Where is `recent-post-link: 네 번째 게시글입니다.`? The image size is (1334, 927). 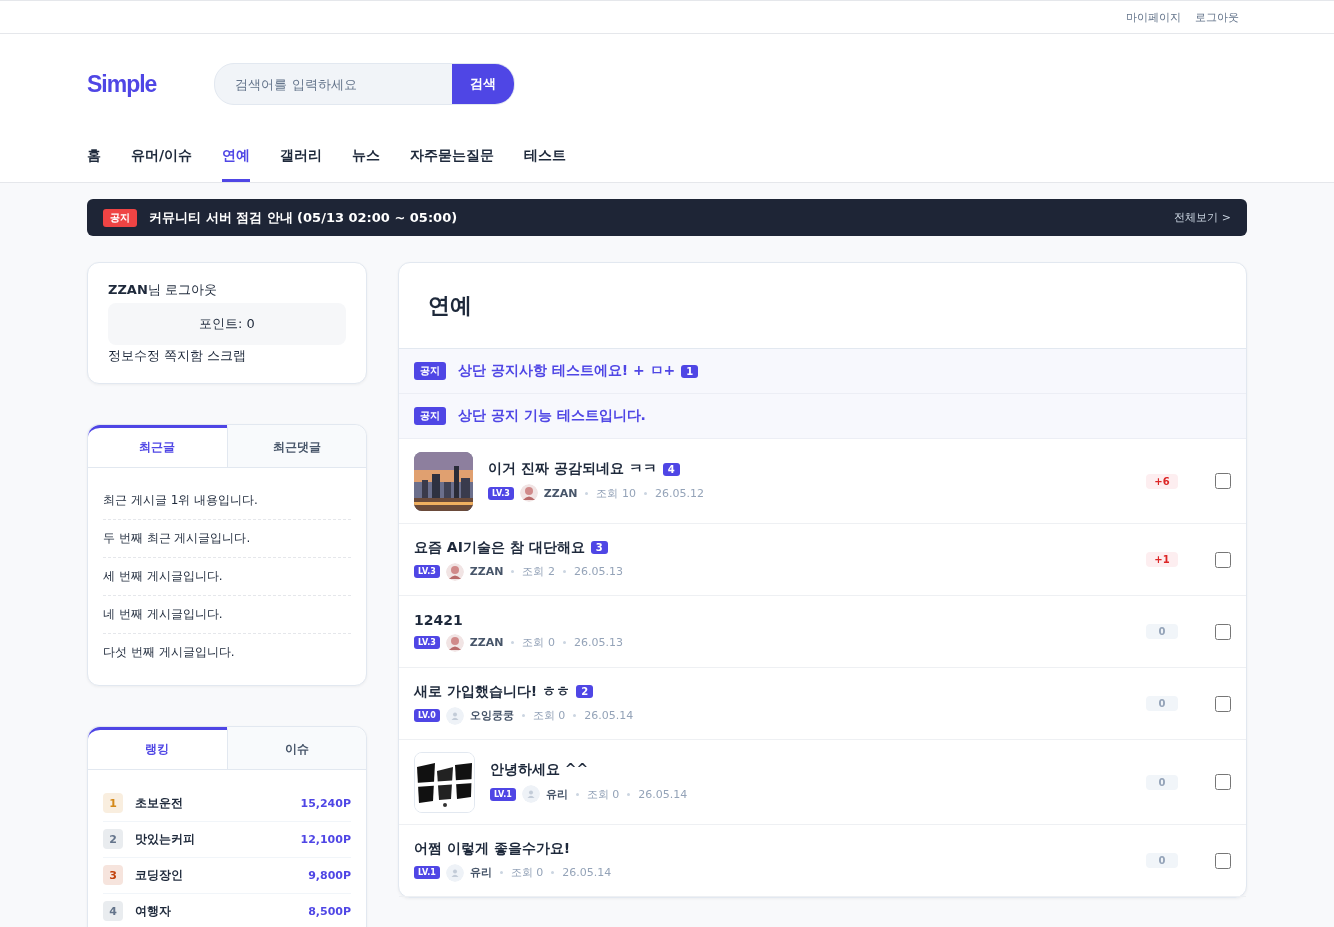 recent-post-link: 네 번째 게시글입니다. is located at coordinates (227, 615).